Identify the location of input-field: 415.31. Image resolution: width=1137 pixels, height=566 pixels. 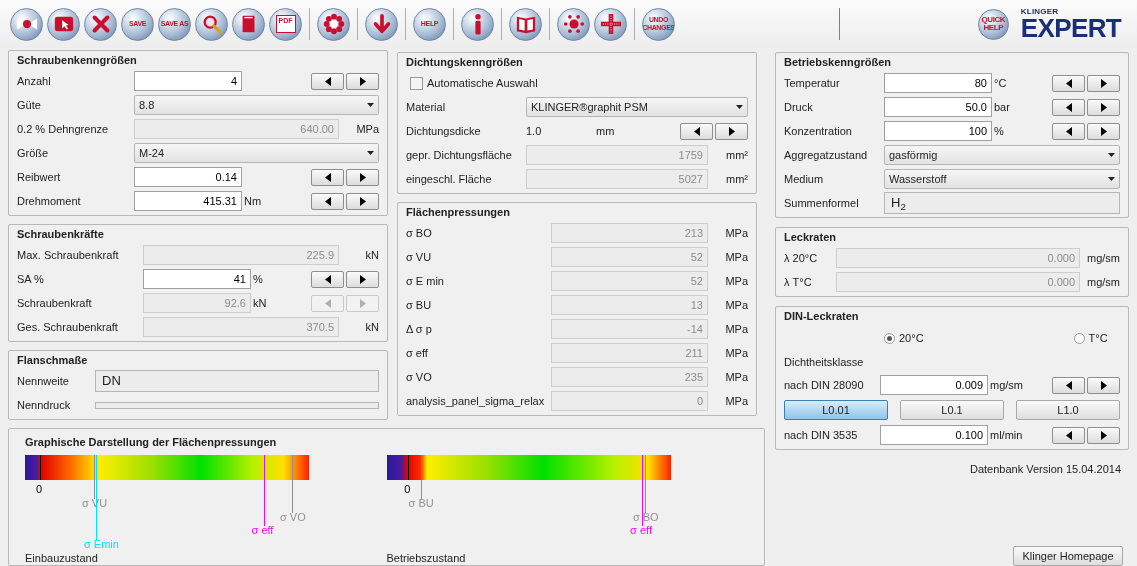
(188, 201).